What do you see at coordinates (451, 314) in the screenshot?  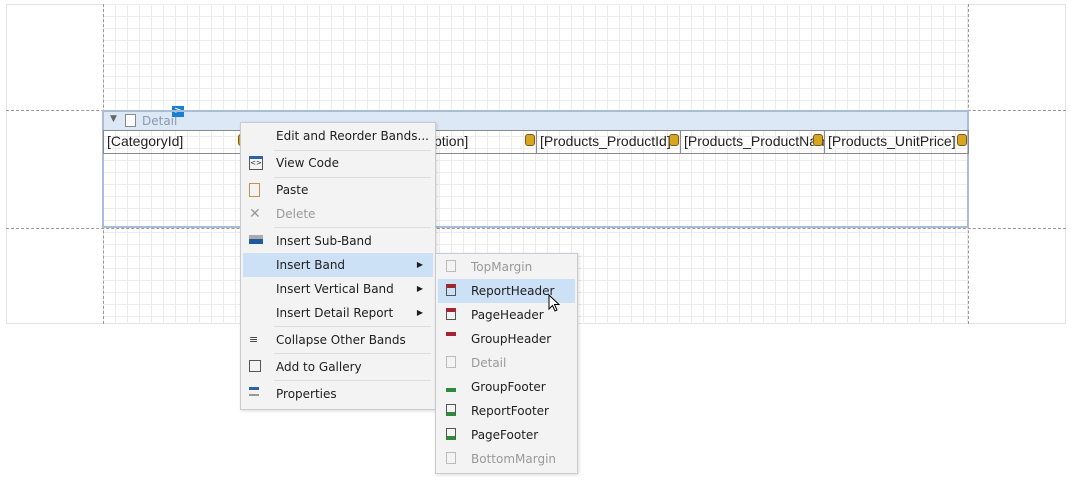 I see `pageheader-band-icon` at bounding box center [451, 314].